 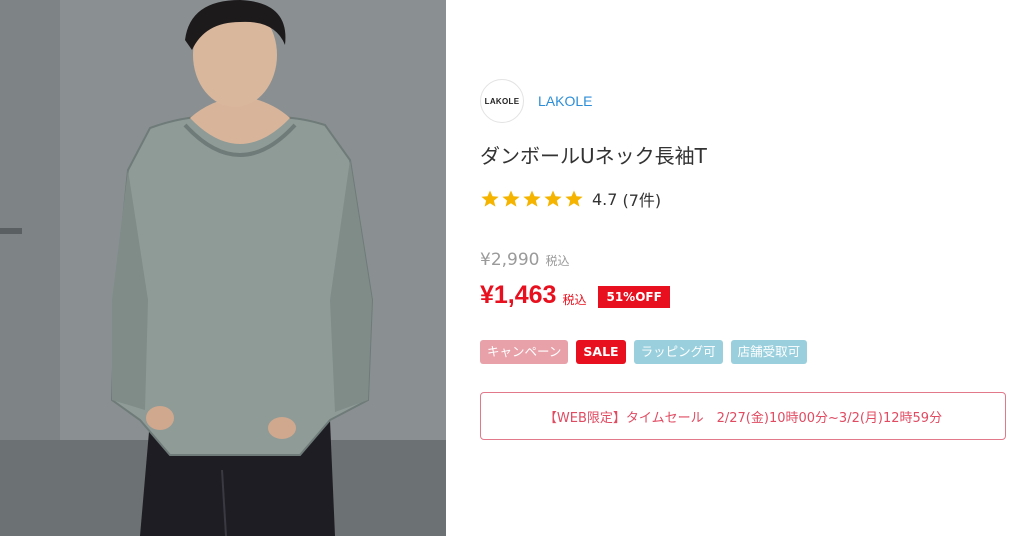 I want to click on original-price-row: ¥2,990 税込, so click(x=525, y=260).